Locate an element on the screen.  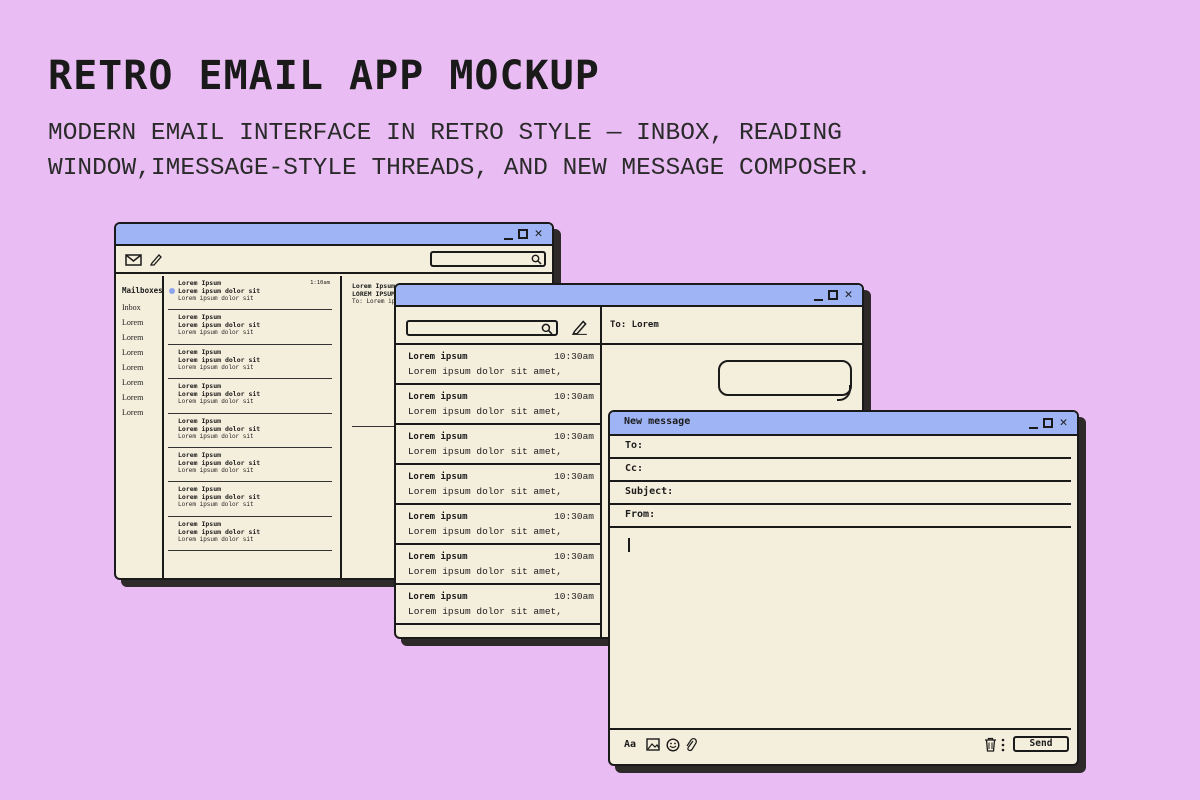
inbox-toolbar is located at coordinates (334, 260).